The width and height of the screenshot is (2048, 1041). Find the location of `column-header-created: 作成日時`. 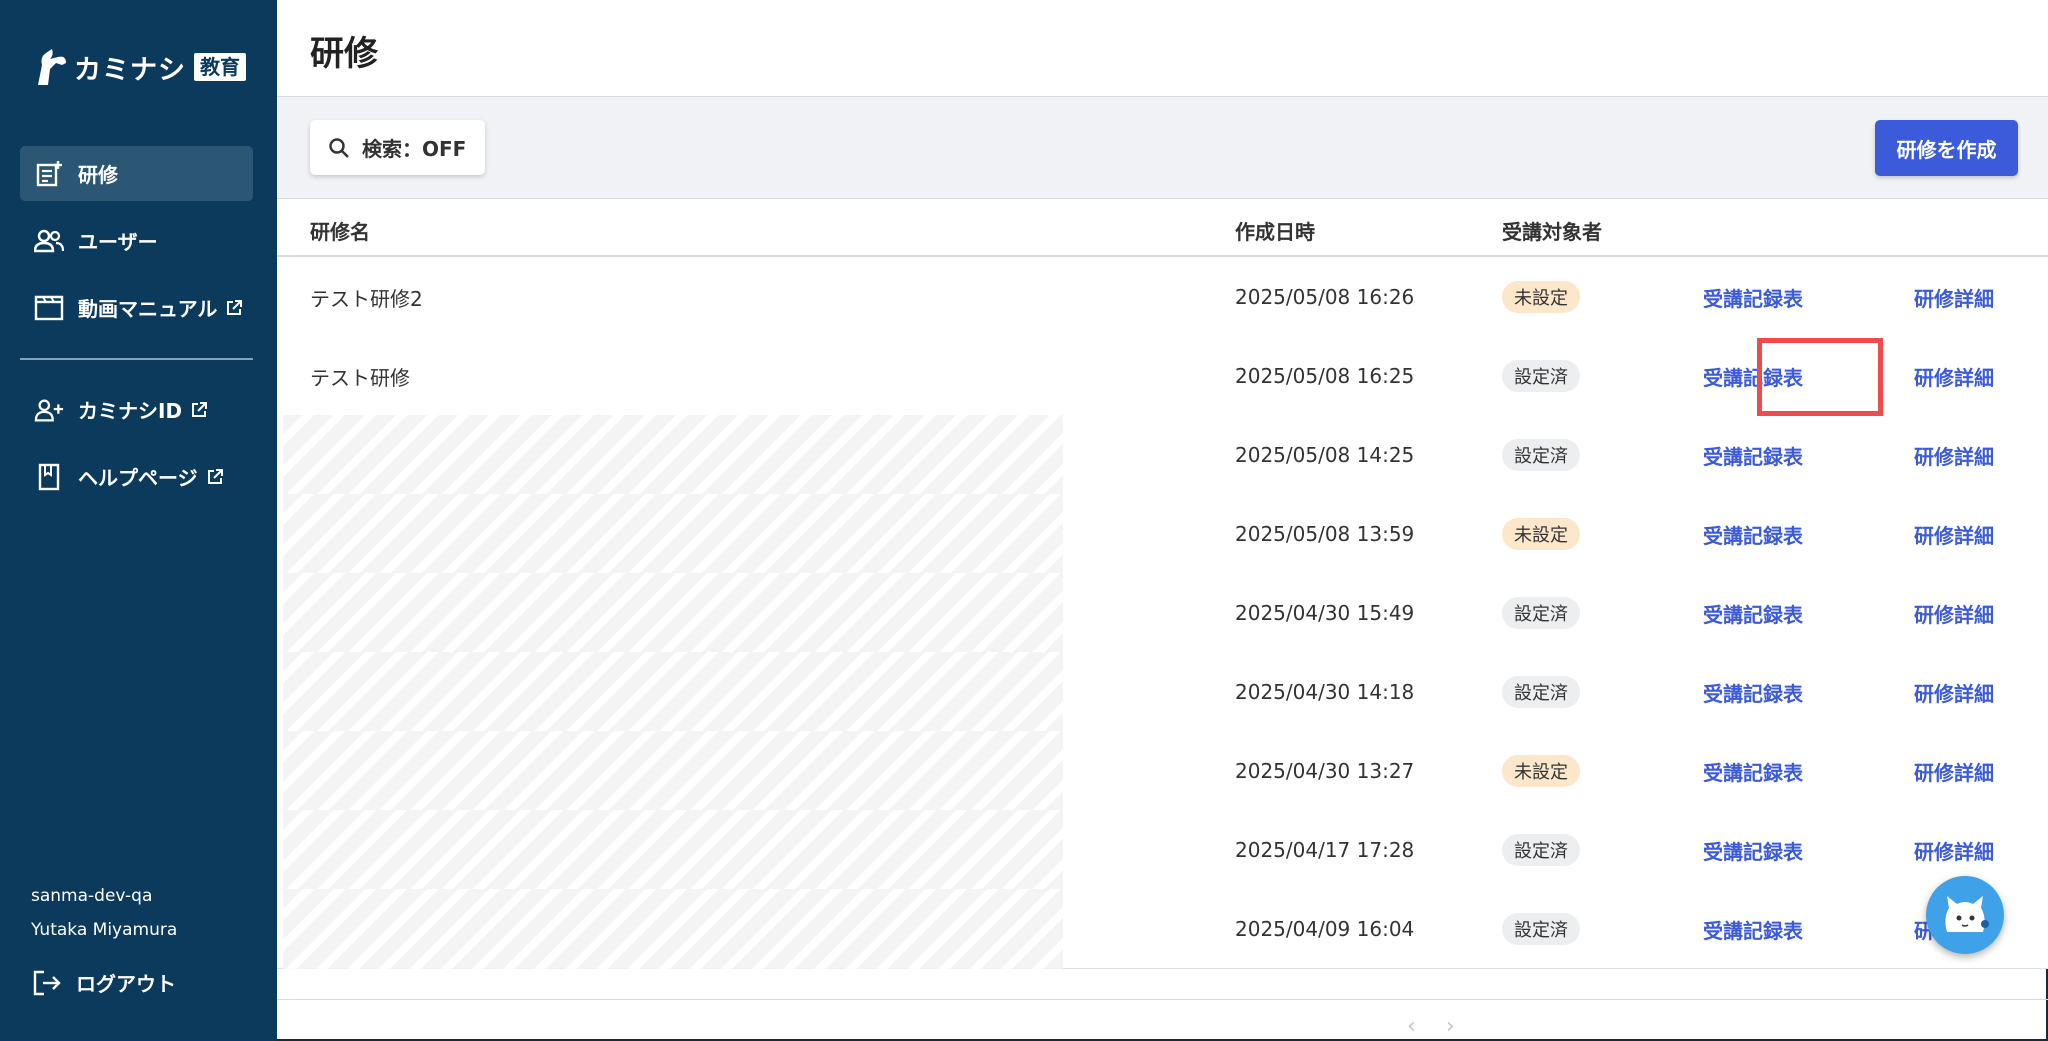

column-header-created: 作成日時 is located at coordinates (1275, 230).